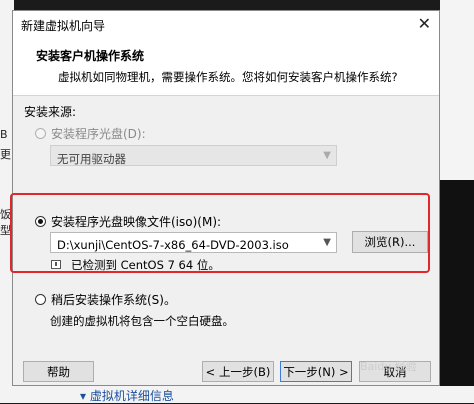 The height and width of the screenshot is (404, 474). I want to click on help-button: 帮助, so click(58, 371).